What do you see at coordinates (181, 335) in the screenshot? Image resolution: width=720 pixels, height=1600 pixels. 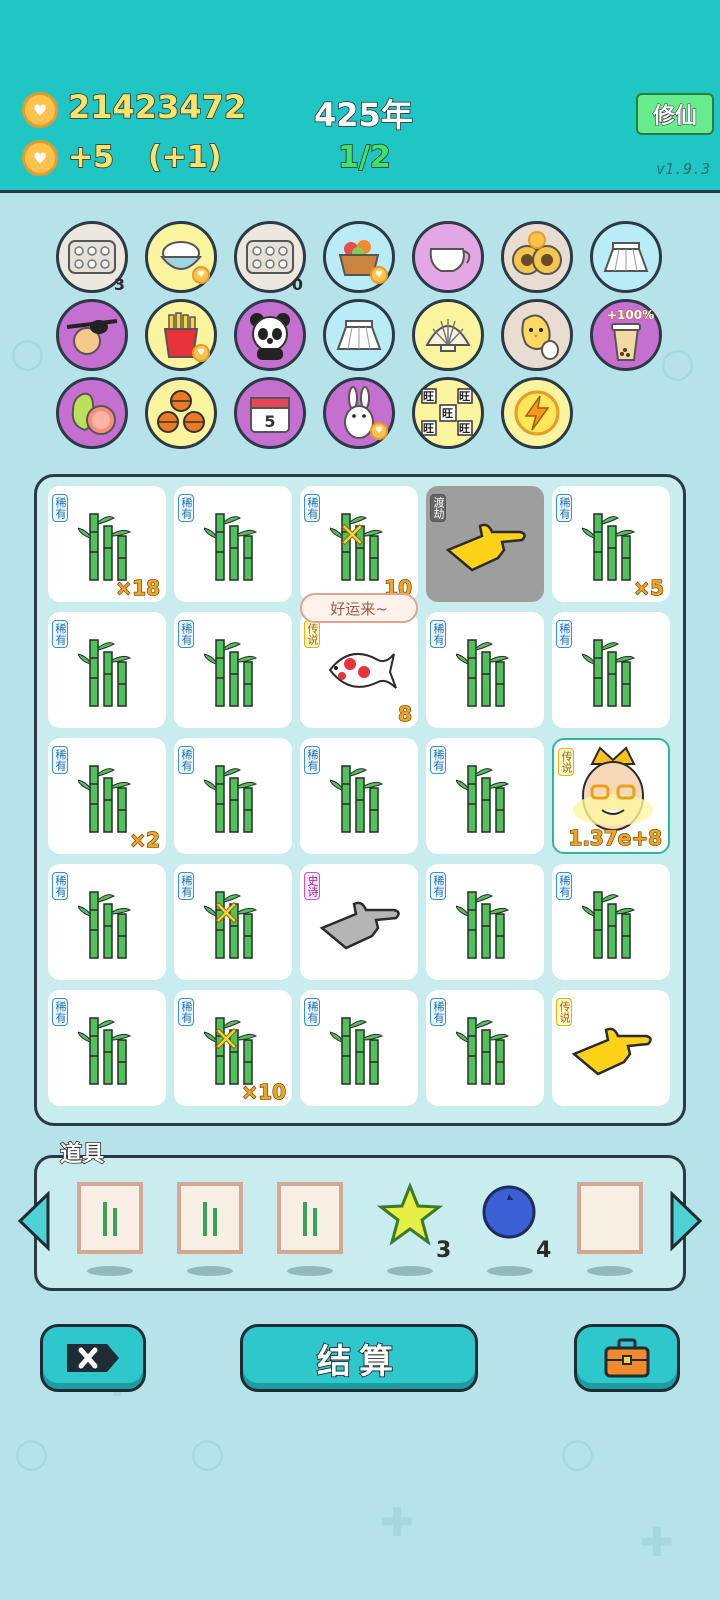 I see `fries-icon: ♥` at bounding box center [181, 335].